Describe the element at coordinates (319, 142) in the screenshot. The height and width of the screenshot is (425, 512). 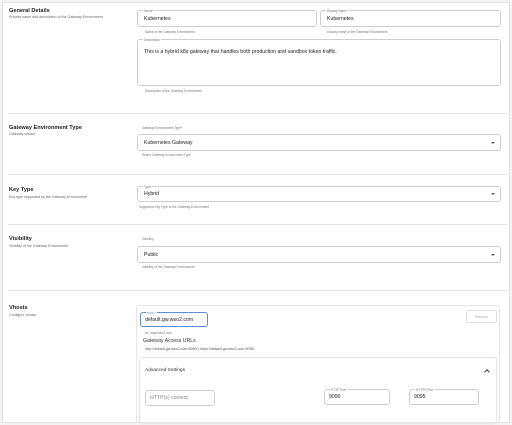
I see `env-type-select: Kubernetes Gateway` at that location.